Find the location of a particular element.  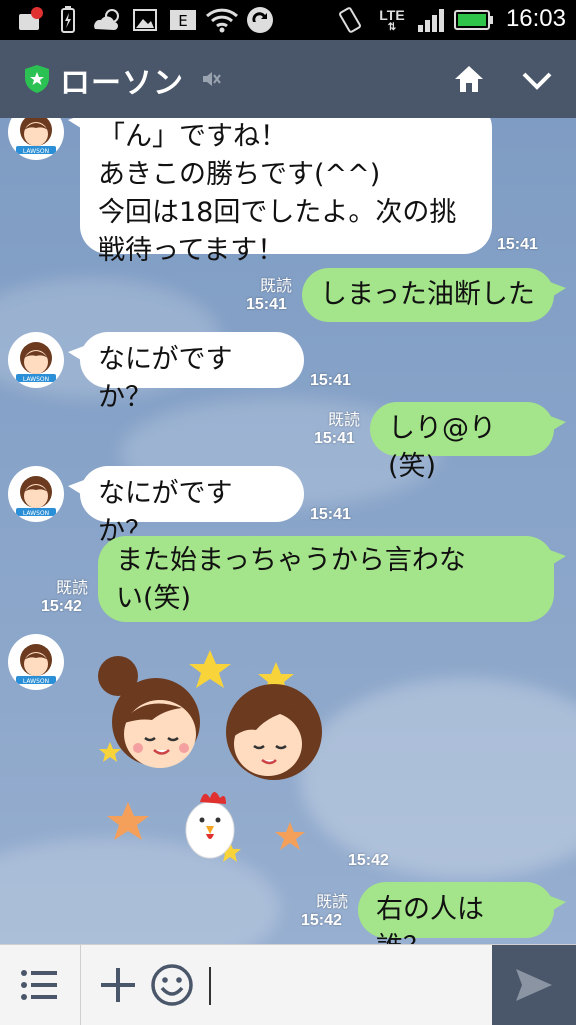

svg-text: E is located at coordinates (182, 21).